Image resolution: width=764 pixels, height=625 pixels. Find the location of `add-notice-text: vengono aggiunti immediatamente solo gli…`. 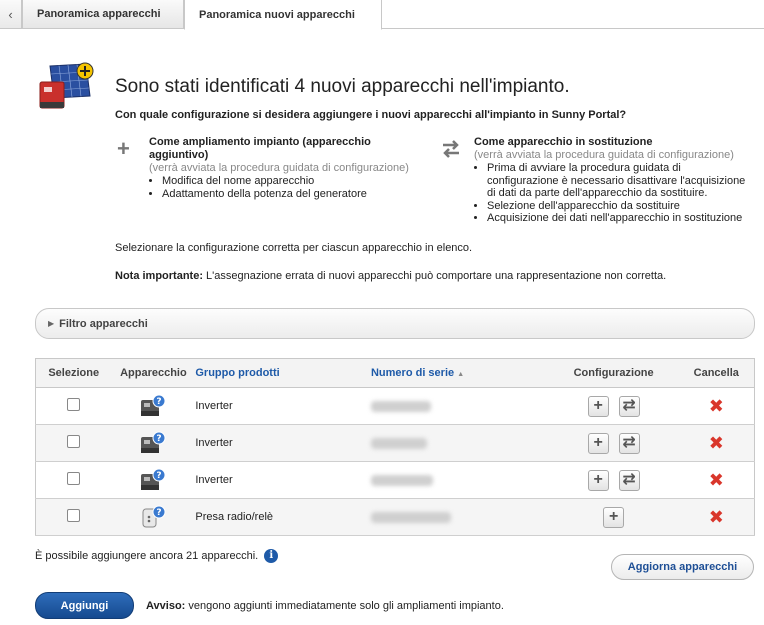

add-notice-text: vengono aggiunti immediatamente solo gli… is located at coordinates (344, 606).